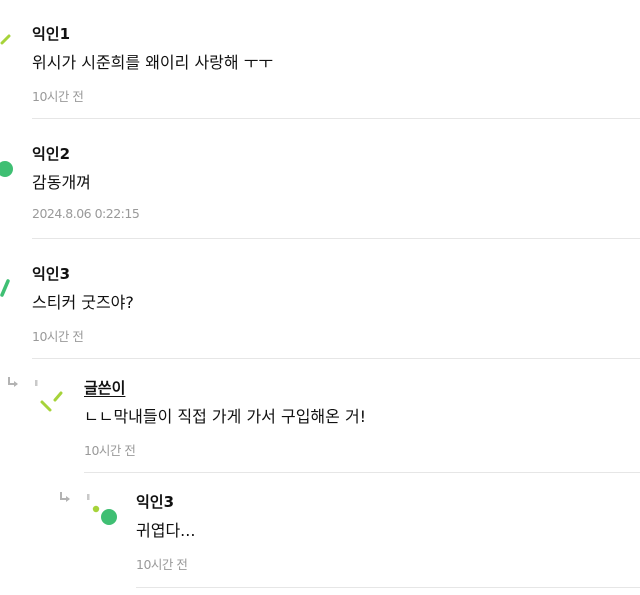 This screenshot has height=595, width=640. Describe the element at coordinates (336, 182) in the screenshot. I see `comment-item: 익인2 감동개껴 2024.8.06 0:22:15` at that location.